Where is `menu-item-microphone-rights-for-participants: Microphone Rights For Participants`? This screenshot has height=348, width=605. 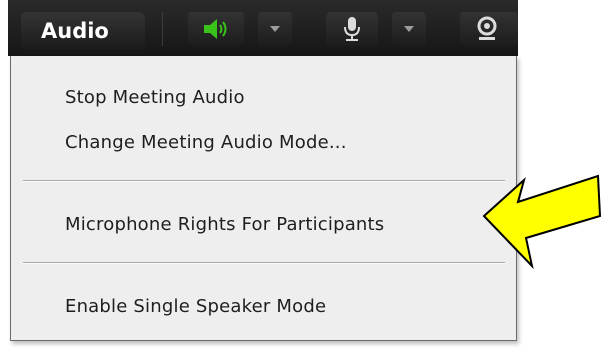 menu-item-microphone-rights-for-participants: Microphone Rights For Participants is located at coordinates (224, 224).